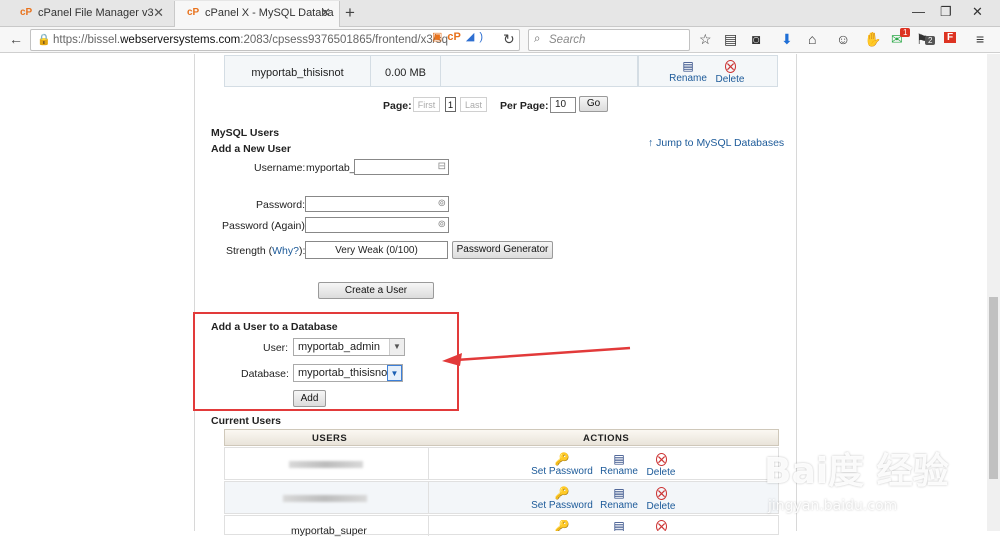 Image resolution: width=1000 pixels, height=537 pixels. I want to click on jump-to-databases-link: ↑ Jump to MySQL Databases, so click(716, 143).